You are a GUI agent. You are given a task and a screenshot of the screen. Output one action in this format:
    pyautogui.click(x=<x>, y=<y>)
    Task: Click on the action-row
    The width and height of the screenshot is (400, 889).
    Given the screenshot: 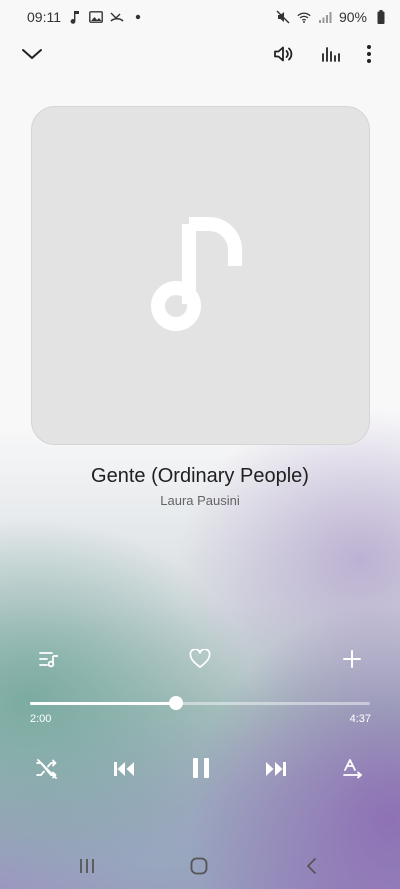 What is the action you would take?
    pyautogui.click(x=200, y=659)
    